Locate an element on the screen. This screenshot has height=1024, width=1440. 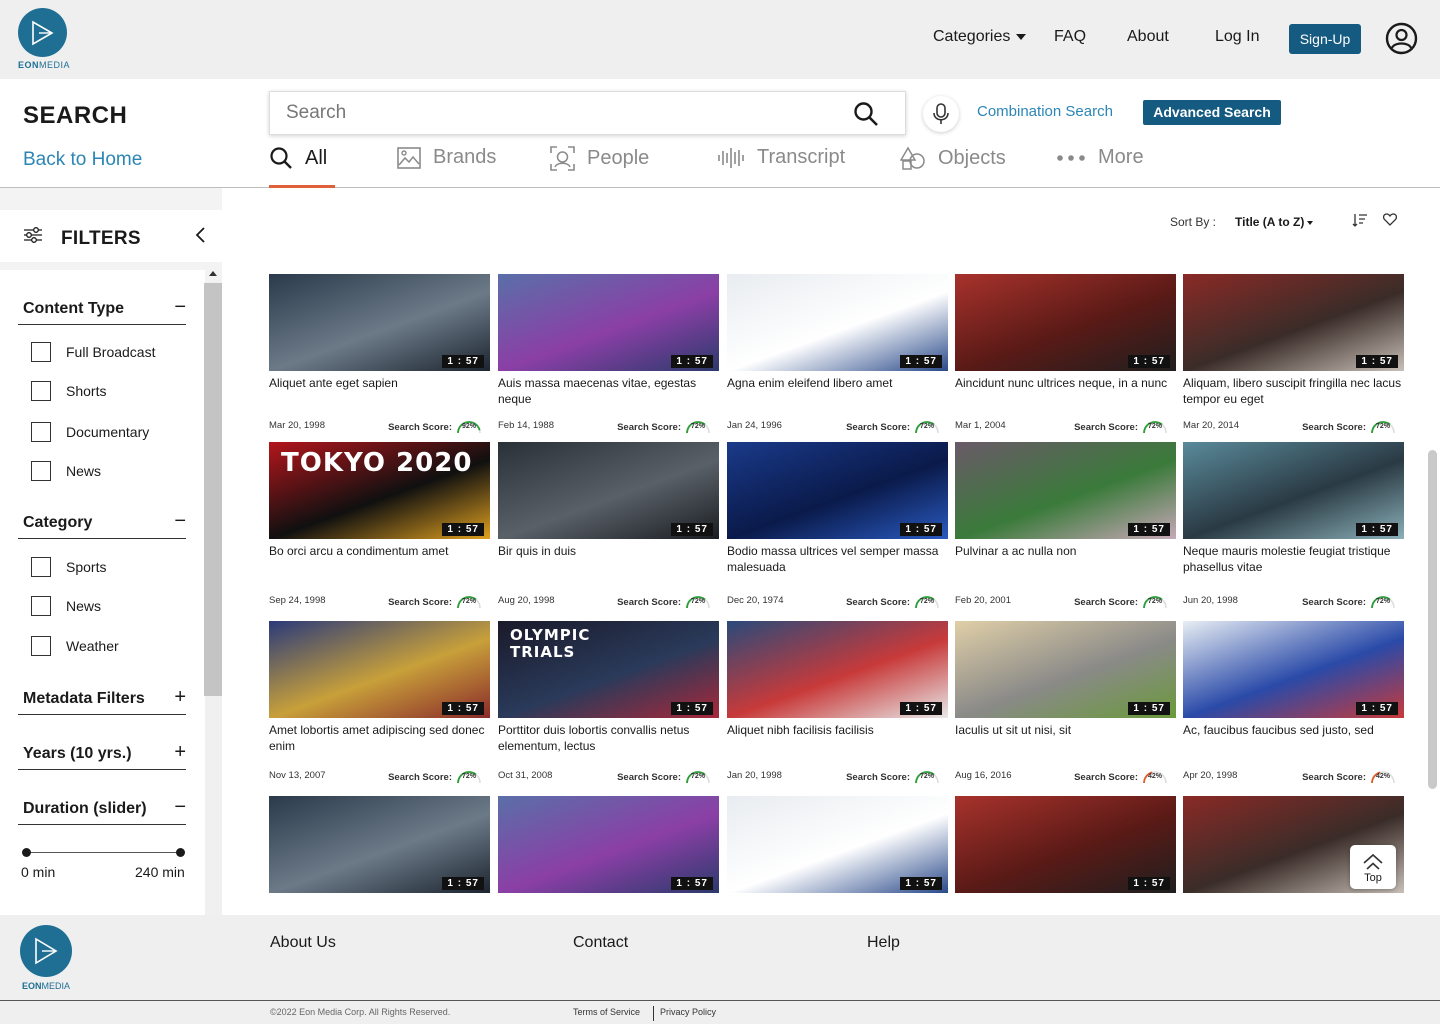
duration-slider is located at coordinates (103, 852).